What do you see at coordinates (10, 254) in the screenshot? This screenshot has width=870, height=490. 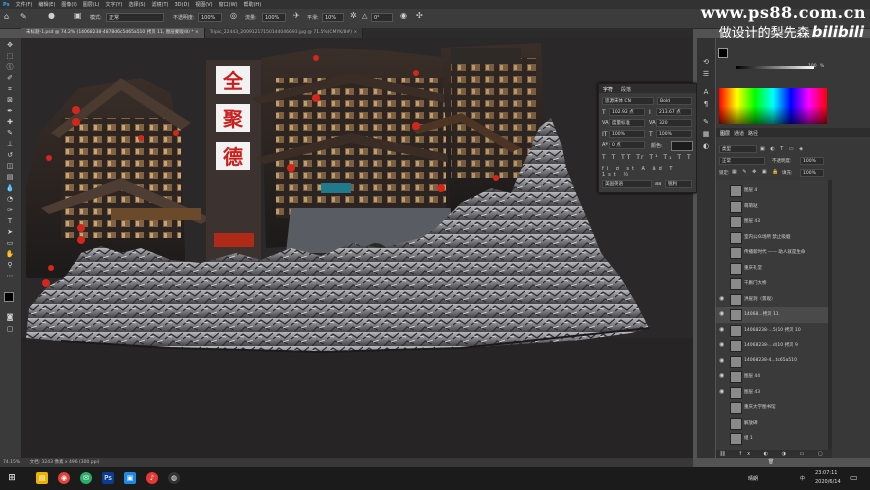 I see `hand-tool-icon: ✋` at bounding box center [10, 254].